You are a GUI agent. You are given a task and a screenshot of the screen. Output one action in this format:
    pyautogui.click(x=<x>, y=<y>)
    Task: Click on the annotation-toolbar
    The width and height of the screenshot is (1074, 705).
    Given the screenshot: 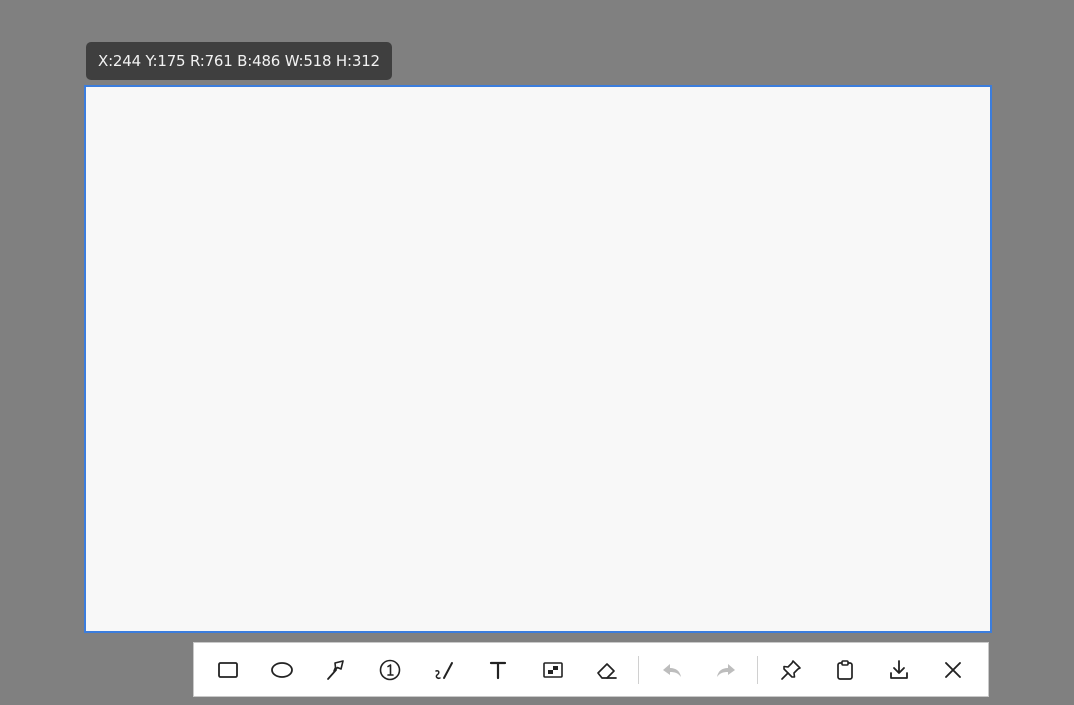 What is the action you would take?
    pyautogui.click(x=591, y=669)
    